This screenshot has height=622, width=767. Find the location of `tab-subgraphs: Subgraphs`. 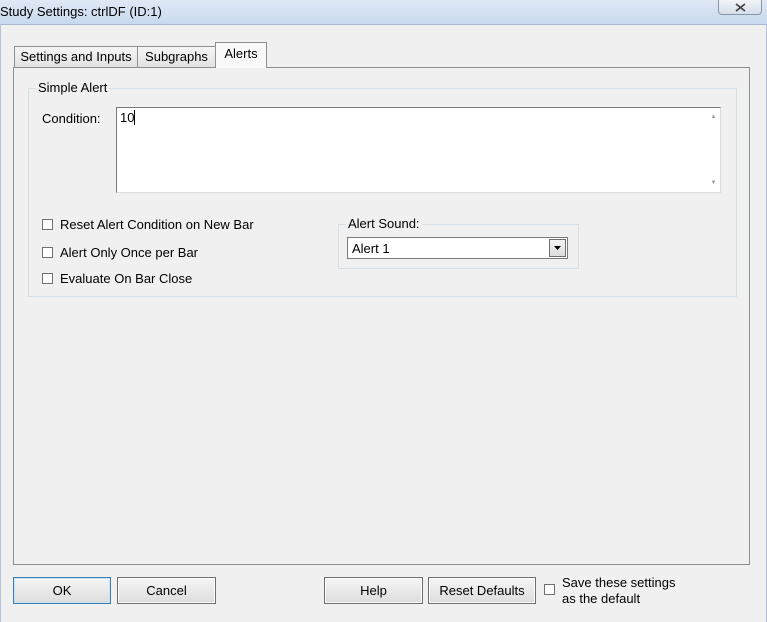

tab-subgraphs: Subgraphs is located at coordinates (176, 56).